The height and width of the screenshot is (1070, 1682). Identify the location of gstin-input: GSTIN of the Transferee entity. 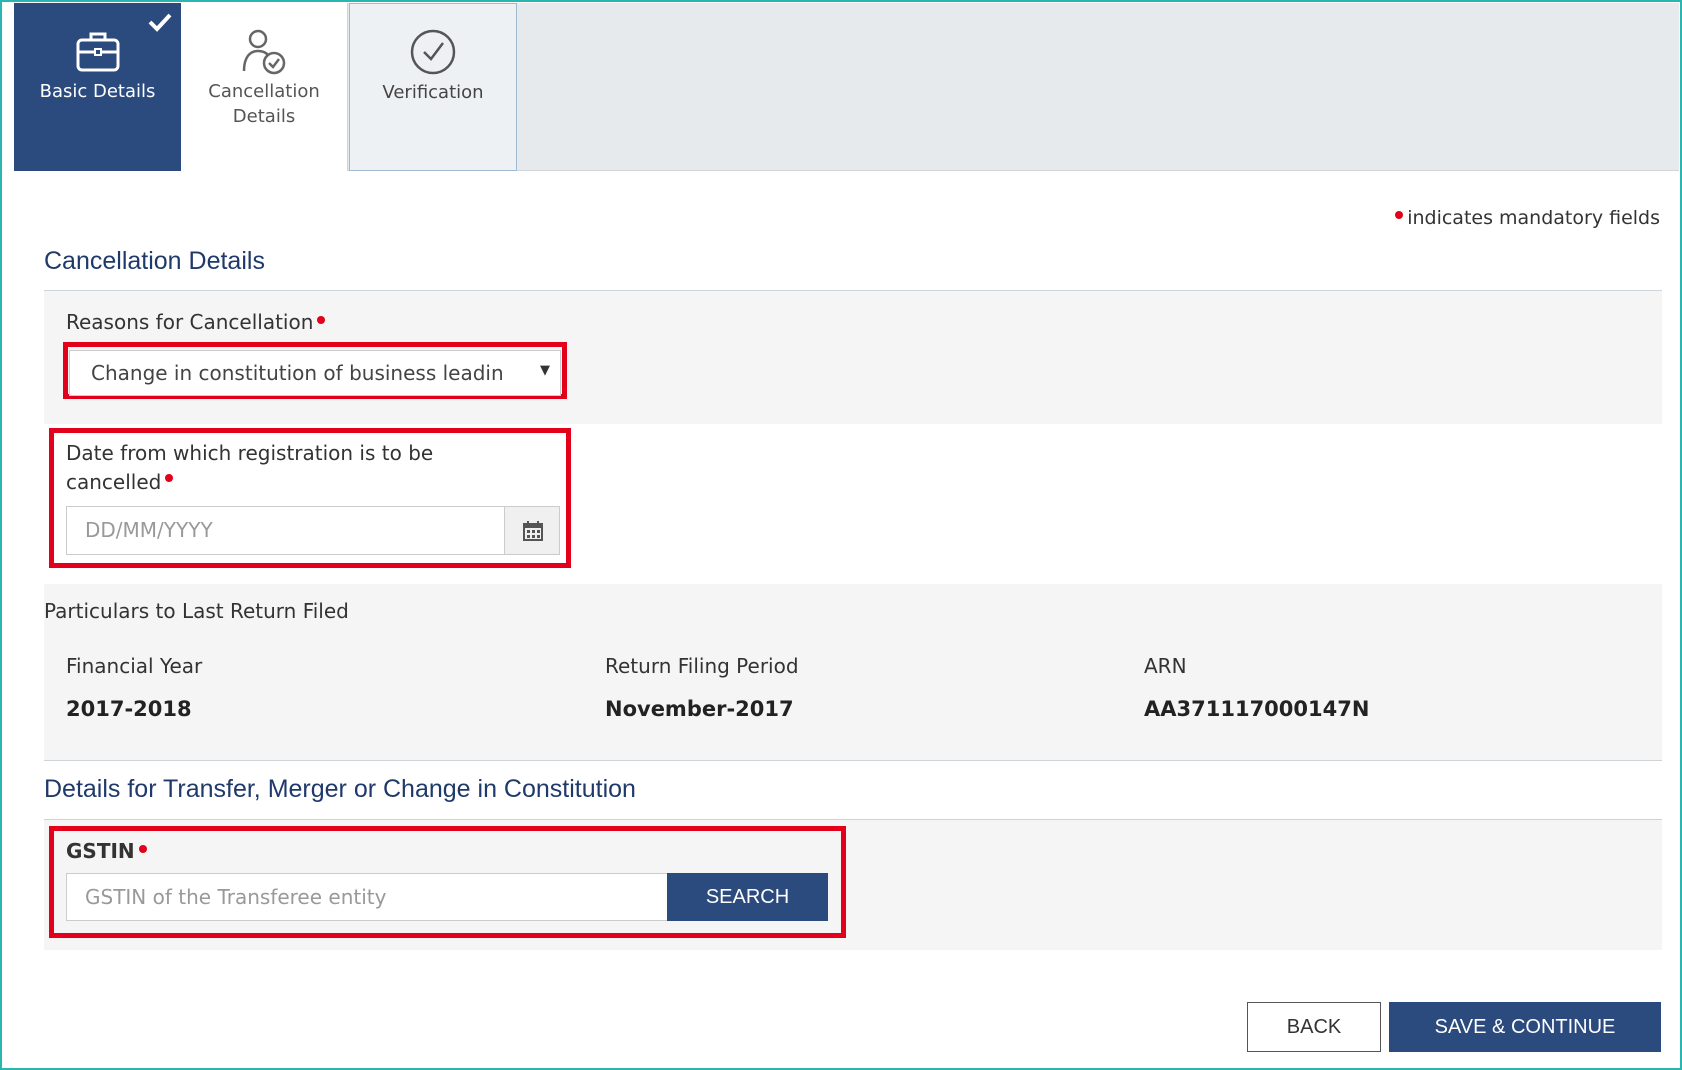
(367, 897).